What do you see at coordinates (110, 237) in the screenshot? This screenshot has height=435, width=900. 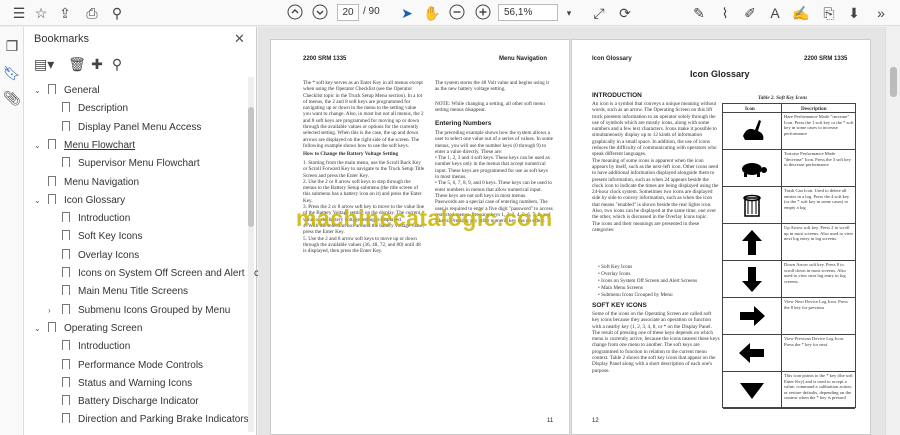 I see `bookmark-label: Soft Key Icons` at bounding box center [110, 237].